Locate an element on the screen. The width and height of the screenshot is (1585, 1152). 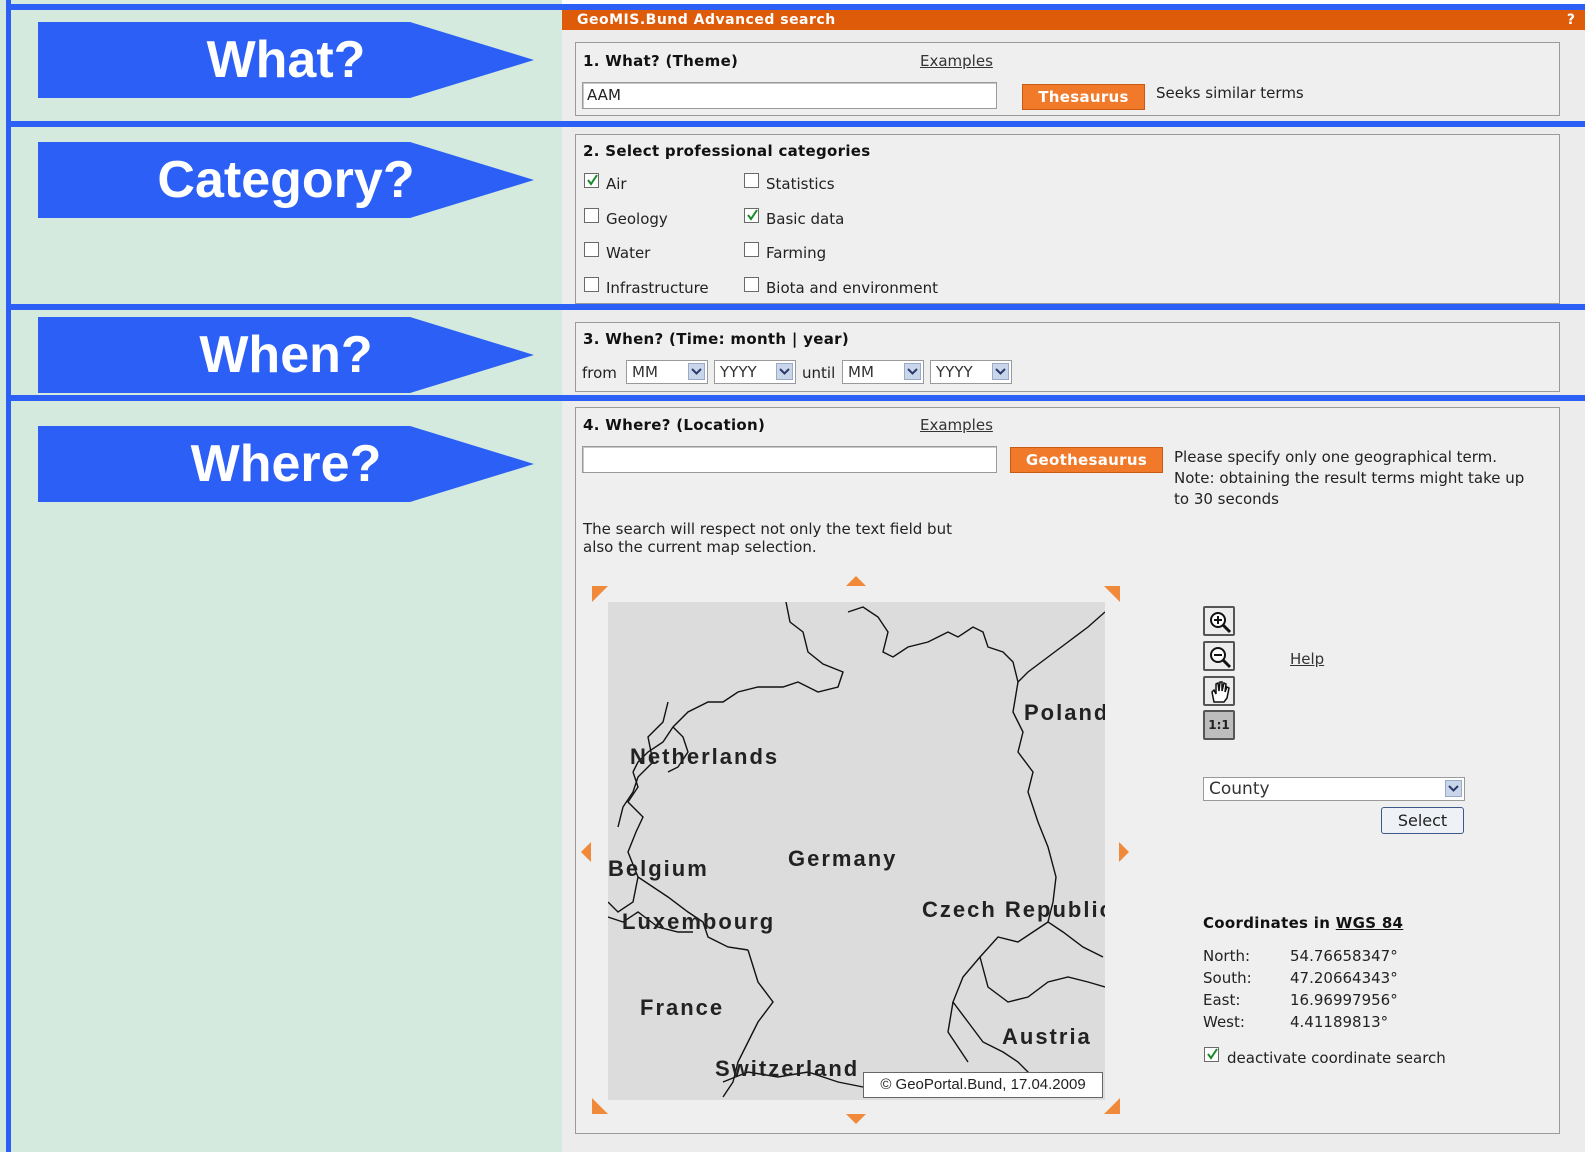
category-label-air: Air is located at coordinates (616, 184).